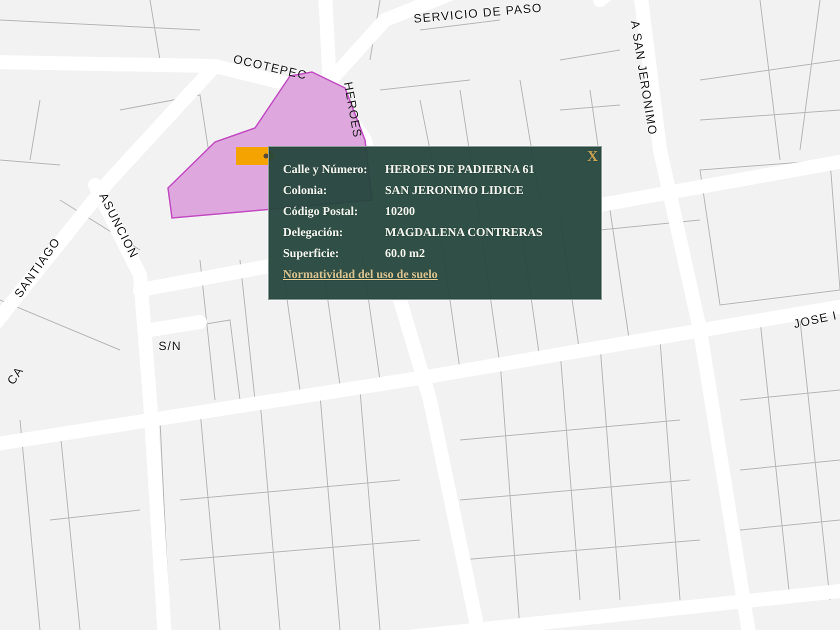  What do you see at coordinates (815, 320) in the screenshot?
I see `street-label: JOSE I` at bounding box center [815, 320].